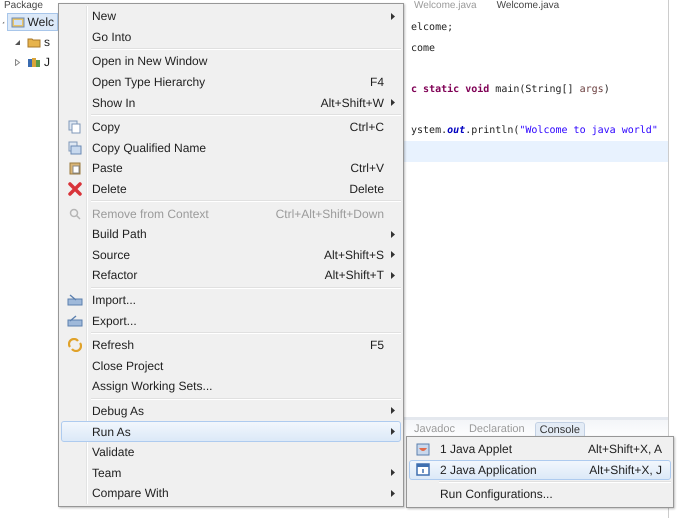  Describe the element at coordinates (17, 62) in the screenshot. I see `expand-toggle-icon` at that location.